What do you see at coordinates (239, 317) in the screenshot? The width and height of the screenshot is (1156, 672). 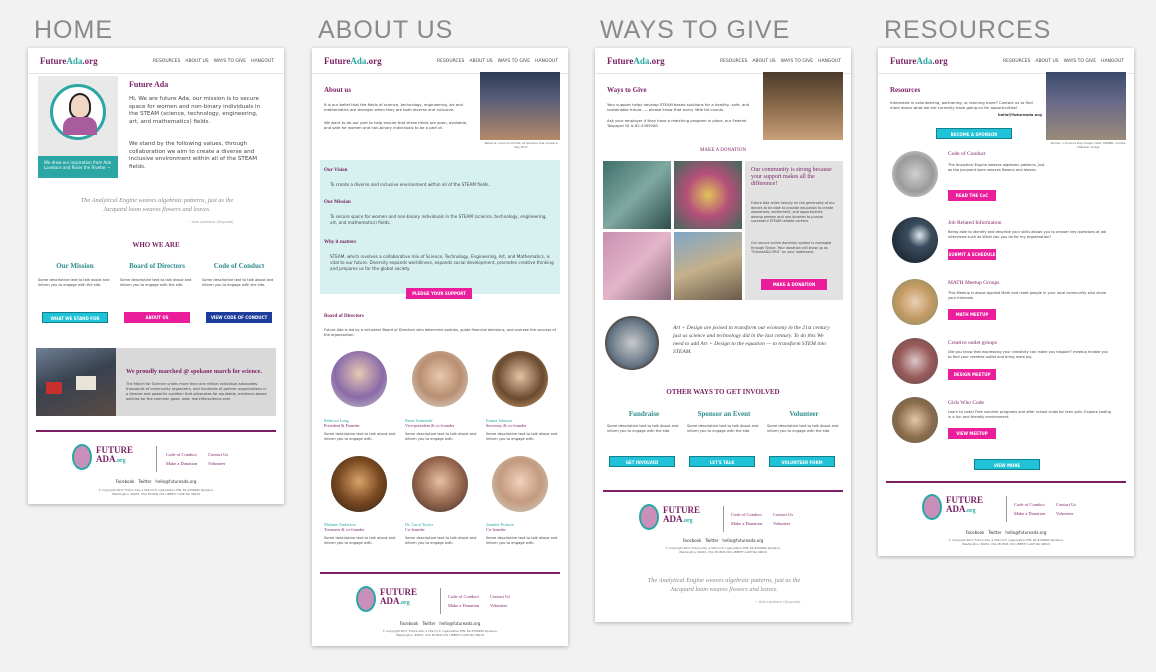 I see `view-code-of-conduct-button: VIEW CODE OF CONDUCT` at bounding box center [239, 317].